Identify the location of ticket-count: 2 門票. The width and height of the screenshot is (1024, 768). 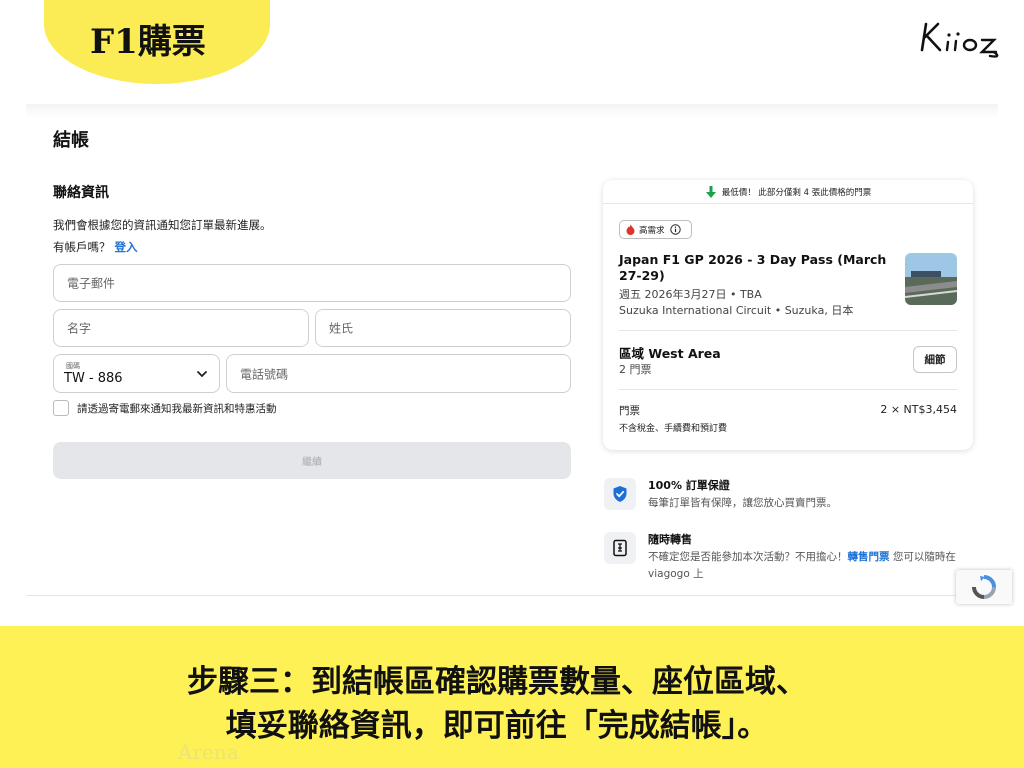
(635, 369).